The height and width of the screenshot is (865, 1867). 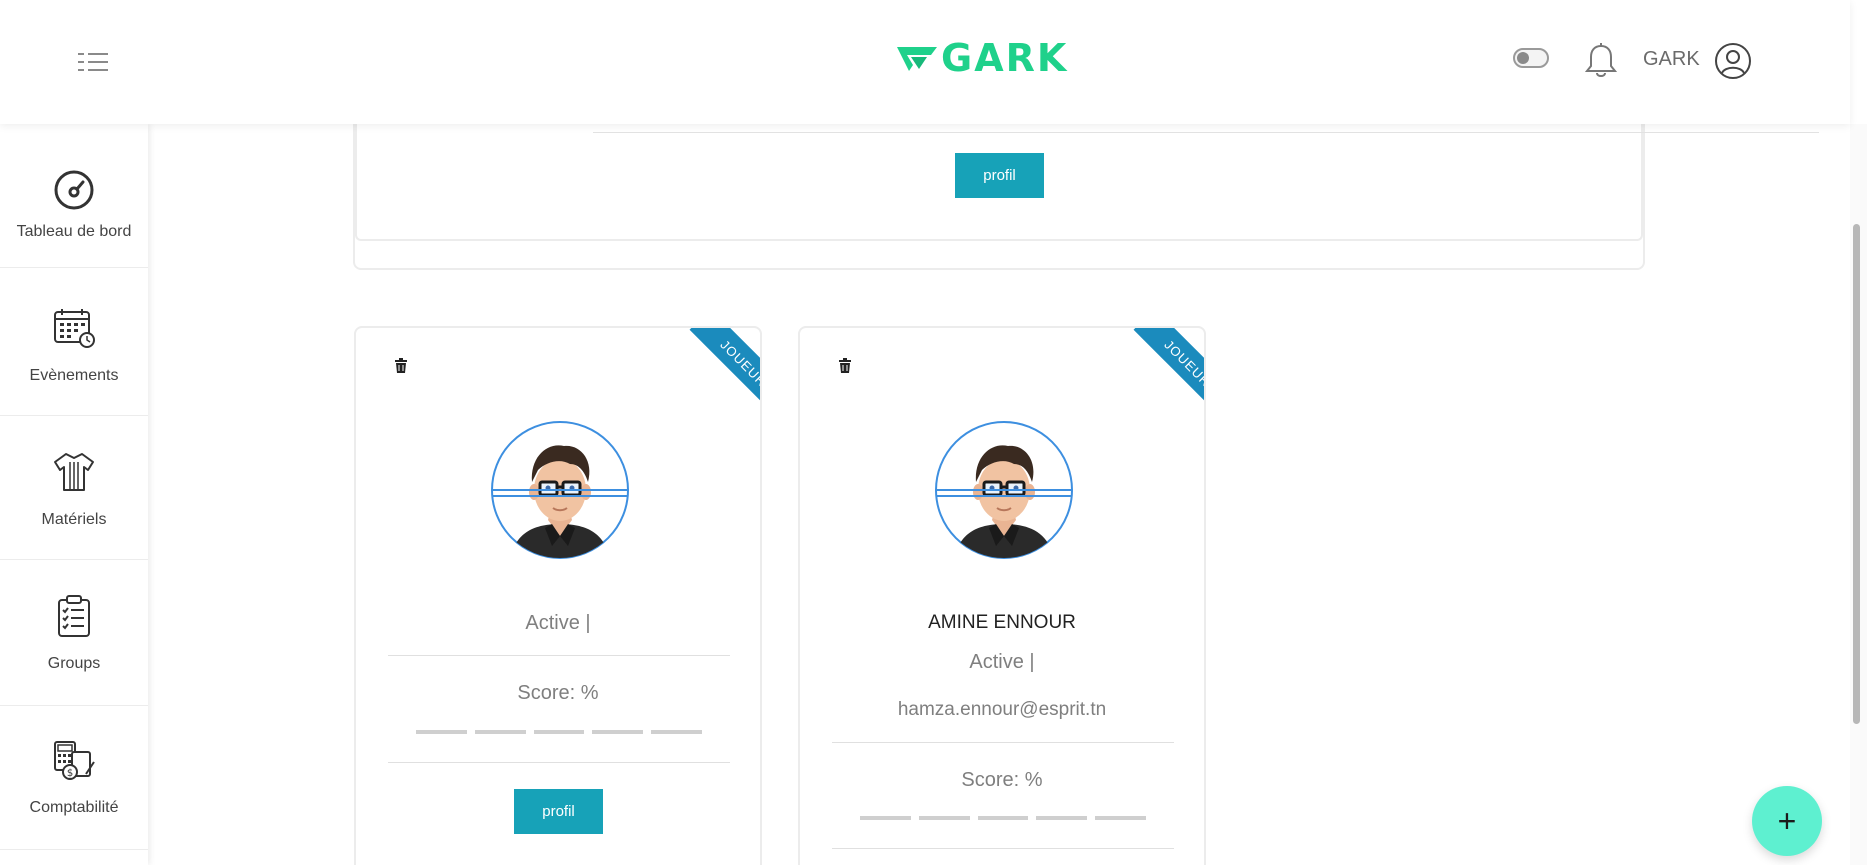 I want to click on accounting-calculator-icon: $, so click(x=74, y=760).